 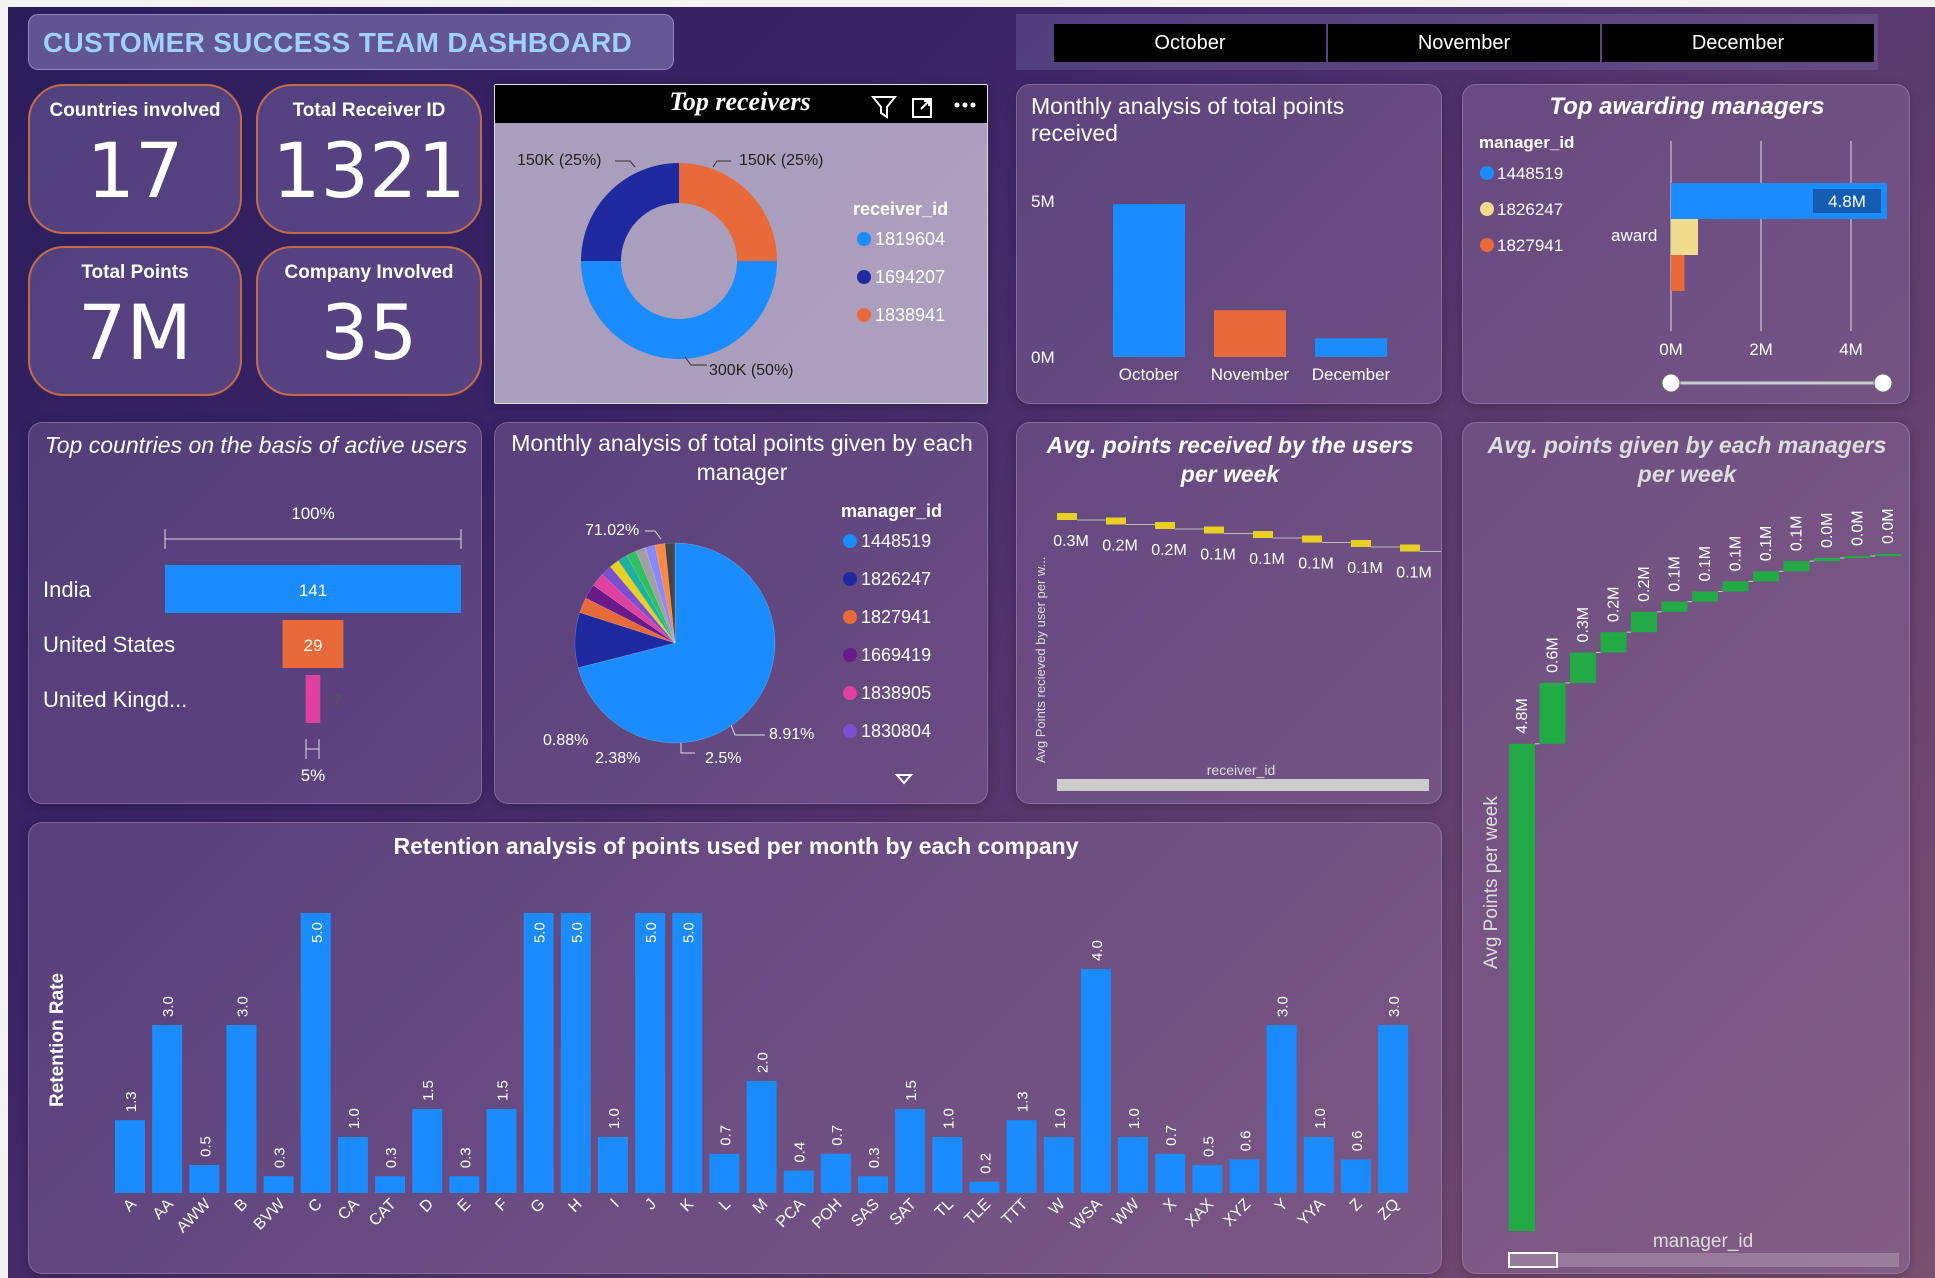 What do you see at coordinates (904, 779) in the screenshot?
I see `legend-scroll-down-icon` at bounding box center [904, 779].